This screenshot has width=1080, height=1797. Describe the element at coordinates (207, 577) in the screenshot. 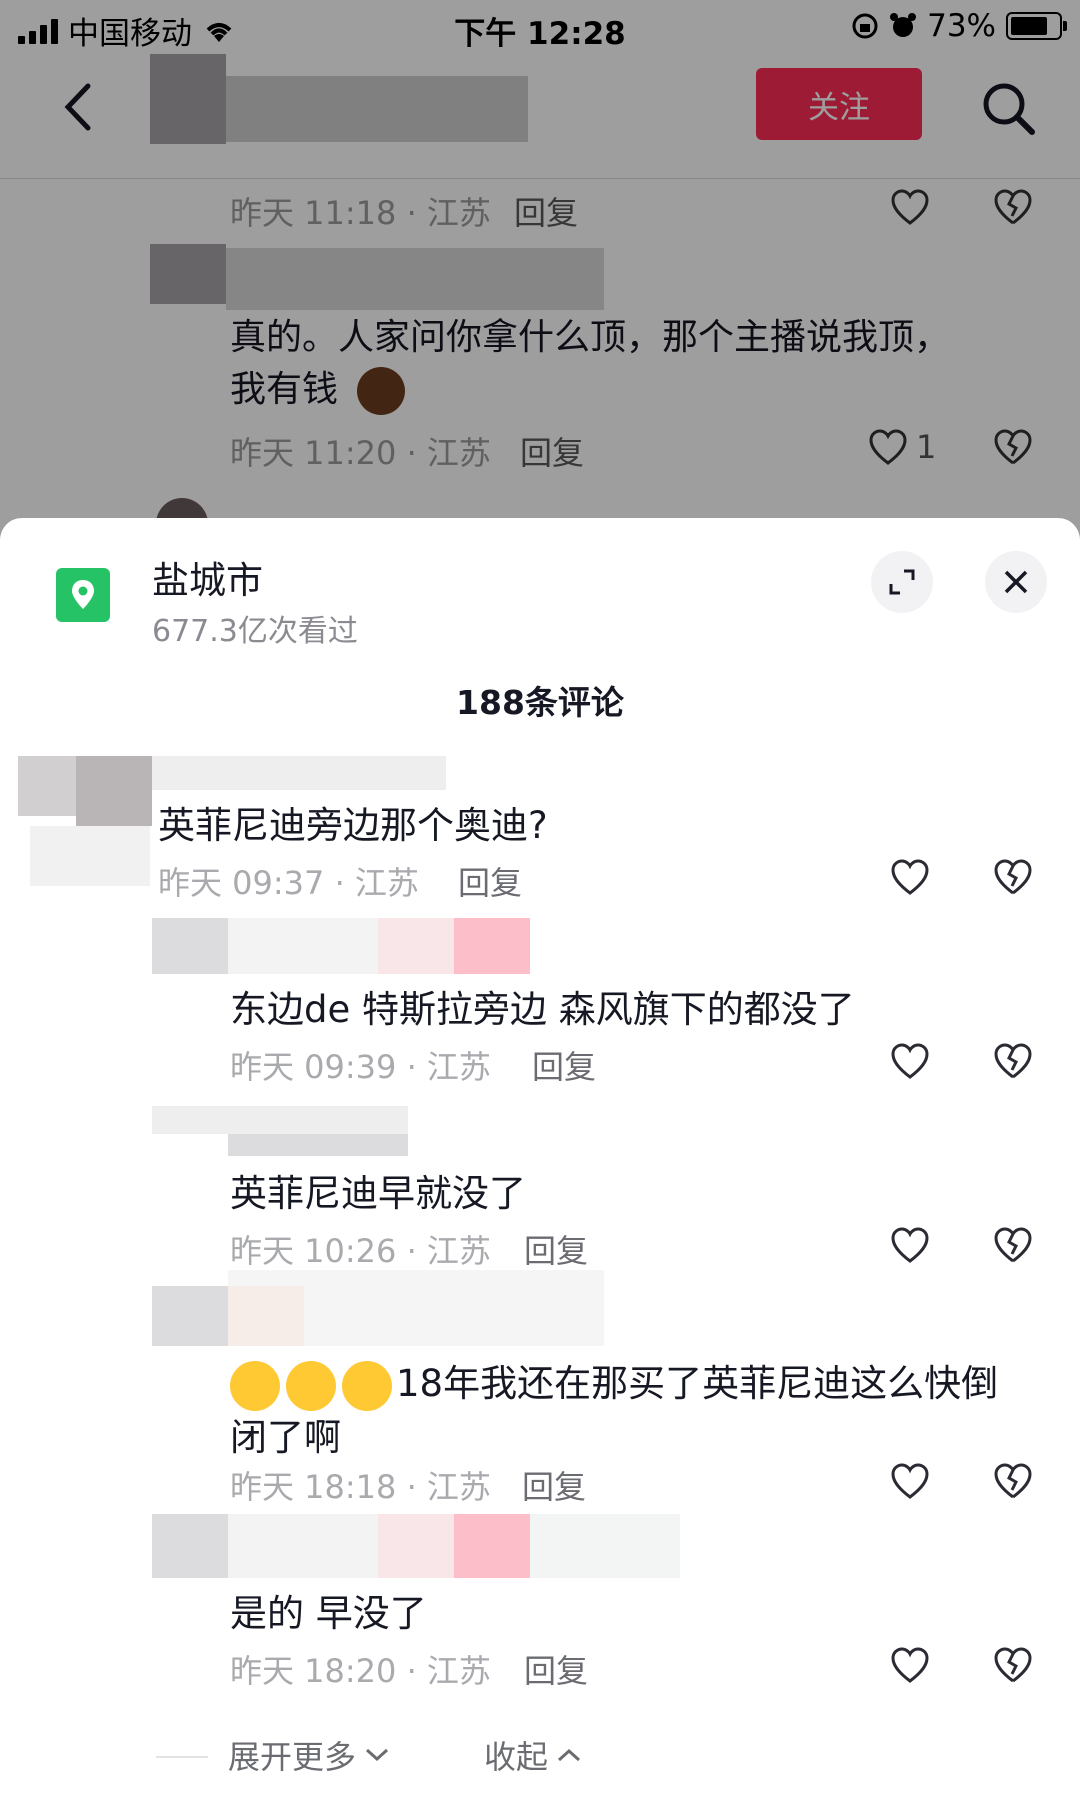

I see `location-name: 盐城市` at that location.